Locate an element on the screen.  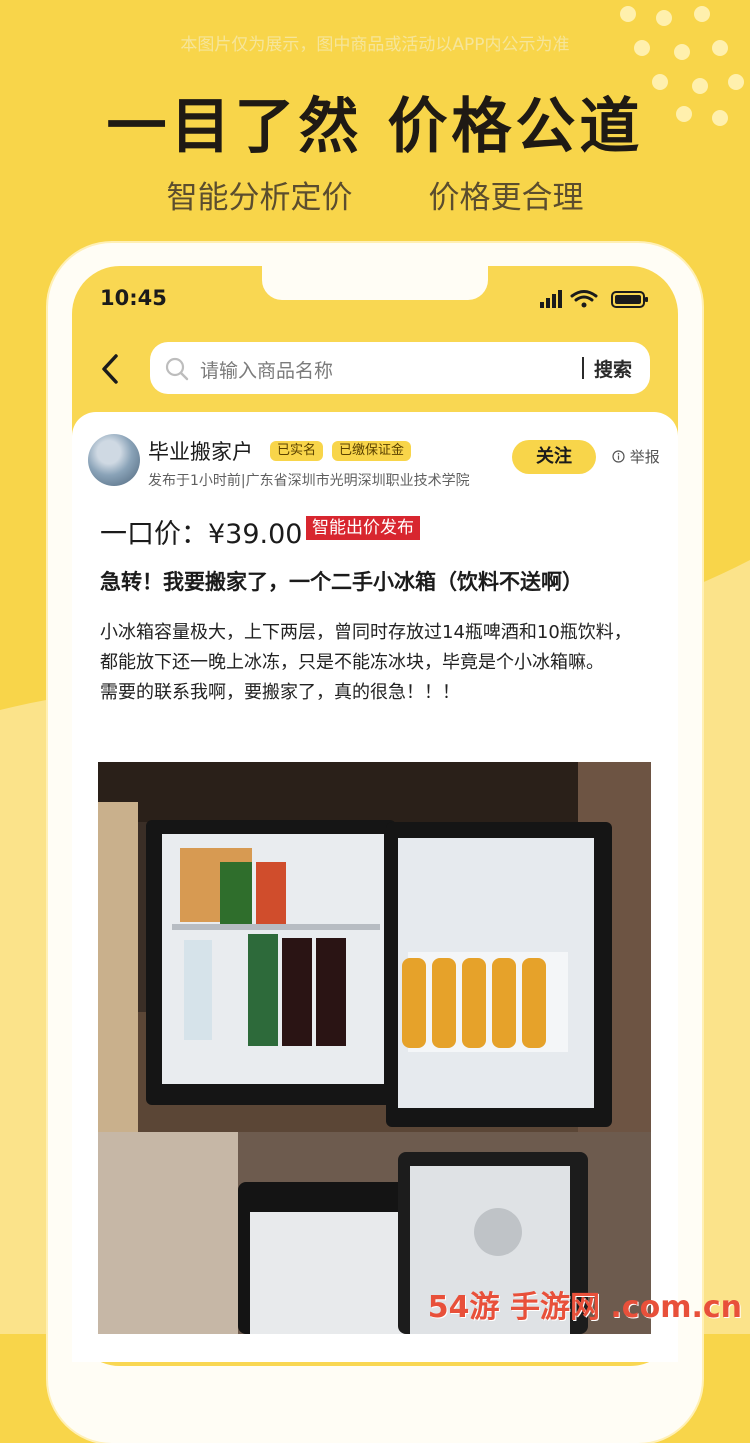
promo-sub-right: 价格更合理 is located at coordinates (506, 198).